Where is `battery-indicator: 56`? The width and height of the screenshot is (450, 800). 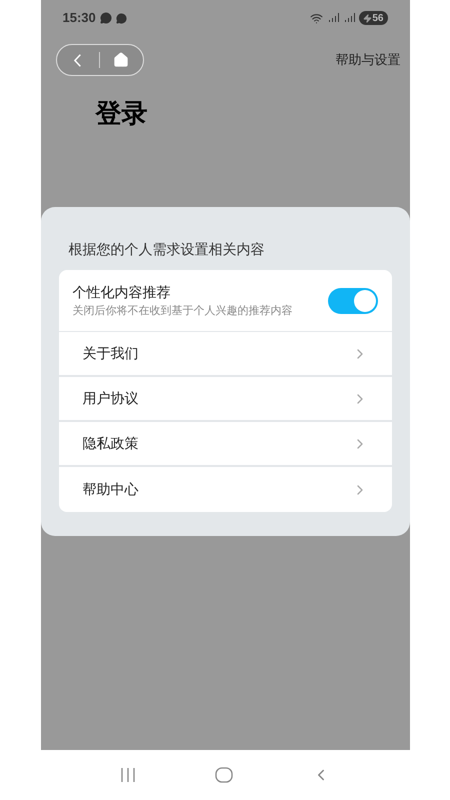
battery-indicator: 56 is located at coordinates (373, 18).